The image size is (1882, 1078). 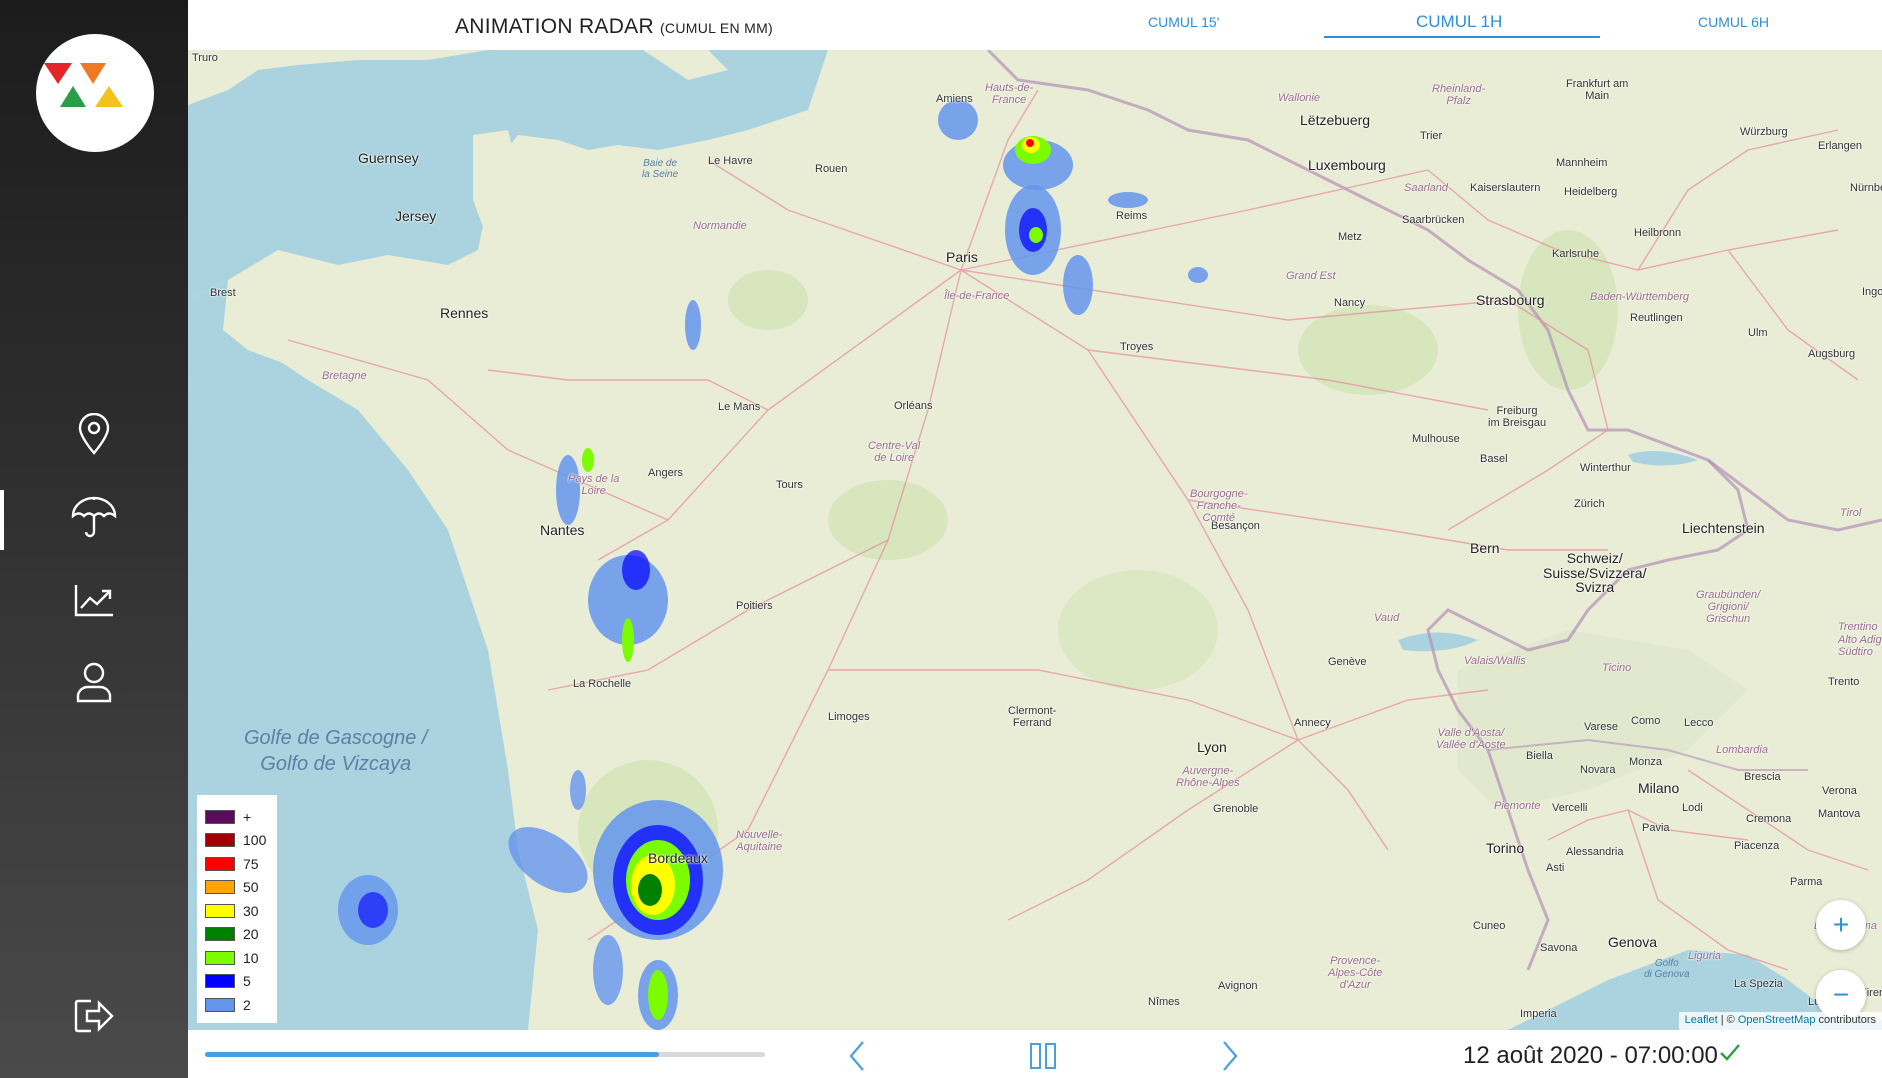 What do you see at coordinates (1866, 188) in the screenshot?
I see `place-nurnberg: Nürnberg` at bounding box center [1866, 188].